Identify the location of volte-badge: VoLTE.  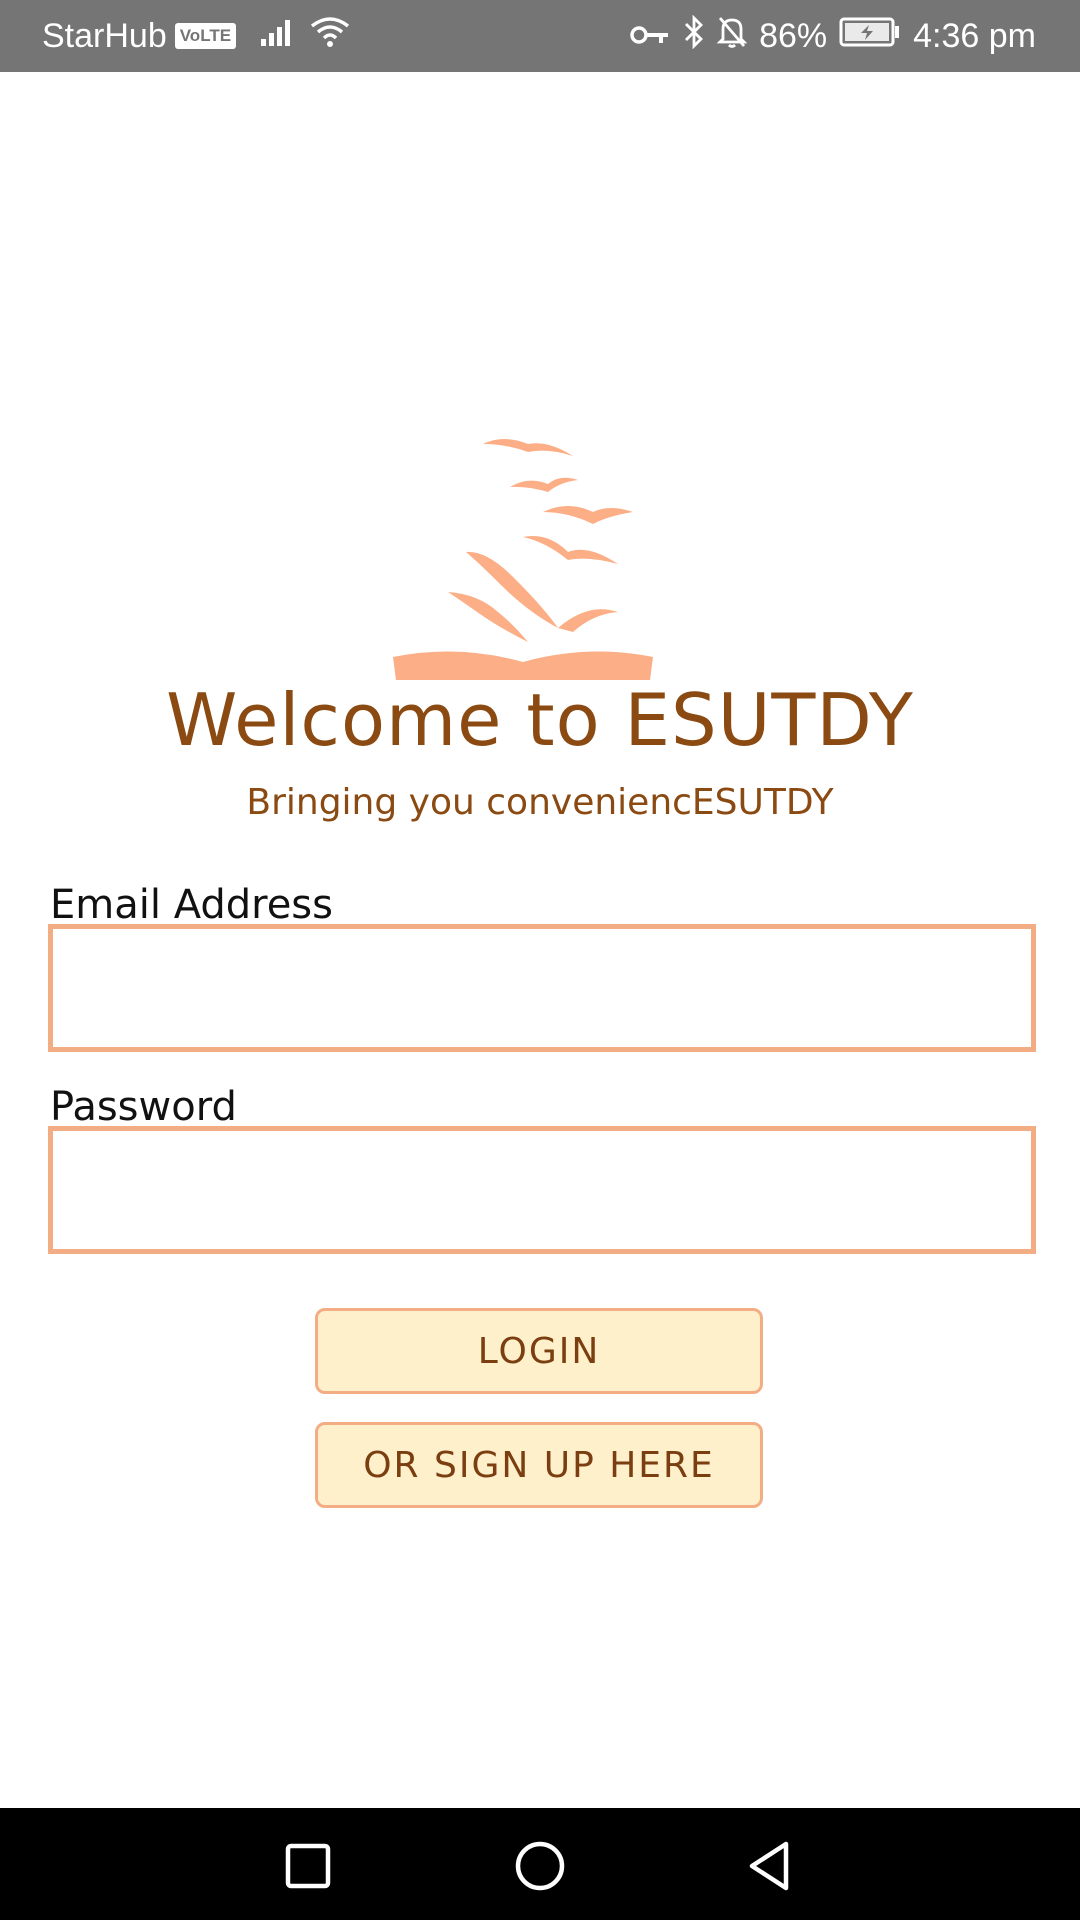
(205, 36).